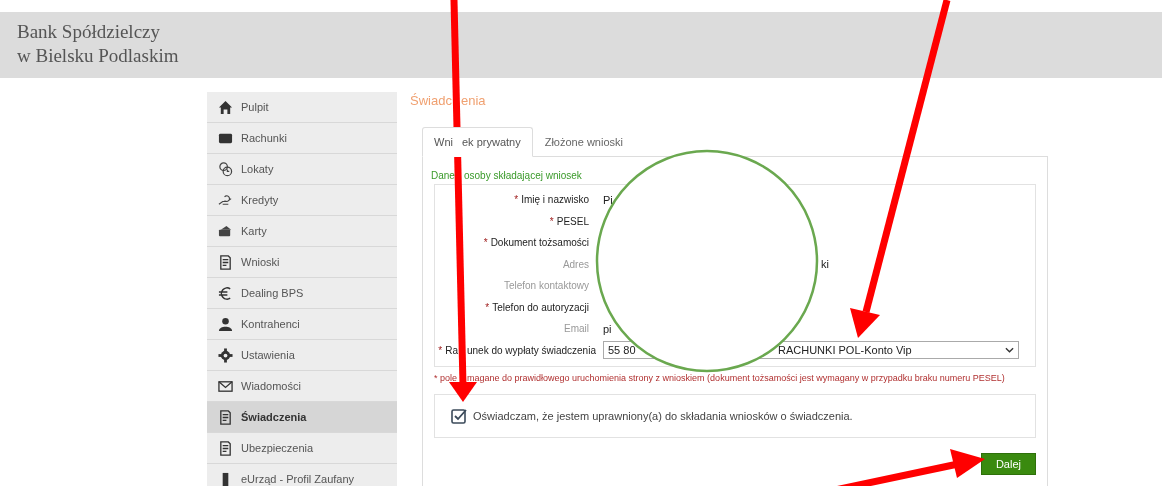  What do you see at coordinates (302, 324) in the screenshot?
I see `sidebar-item: Kontrahenci` at bounding box center [302, 324].